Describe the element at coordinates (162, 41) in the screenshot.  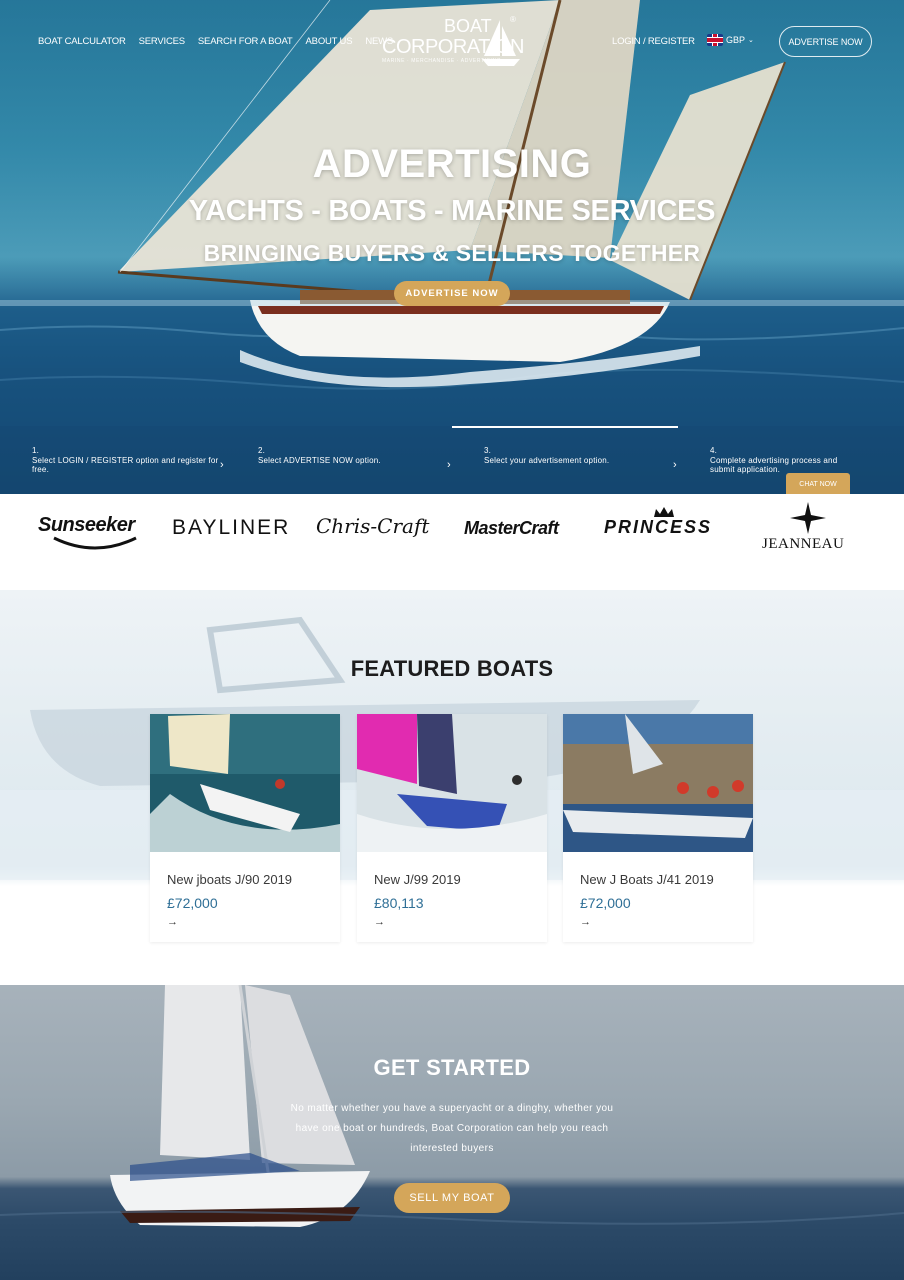
I see `nav-services: SERVICES` at that location.